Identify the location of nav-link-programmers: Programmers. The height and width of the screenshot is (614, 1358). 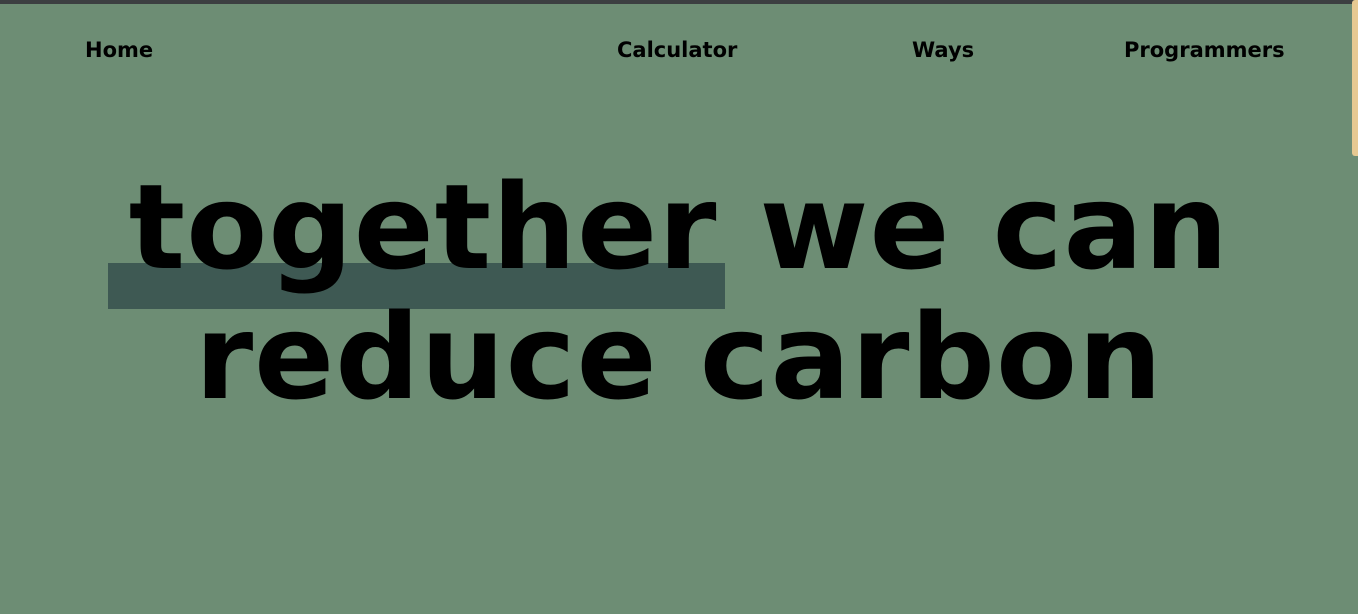
(1204, 50).